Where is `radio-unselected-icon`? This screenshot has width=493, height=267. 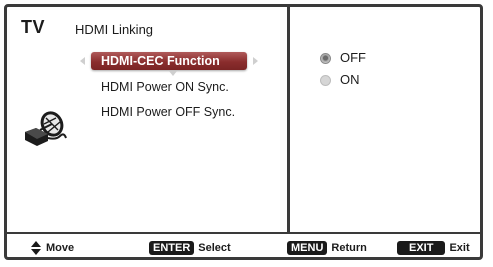 radio-unselected-icon is located at coordinates (325, 80).